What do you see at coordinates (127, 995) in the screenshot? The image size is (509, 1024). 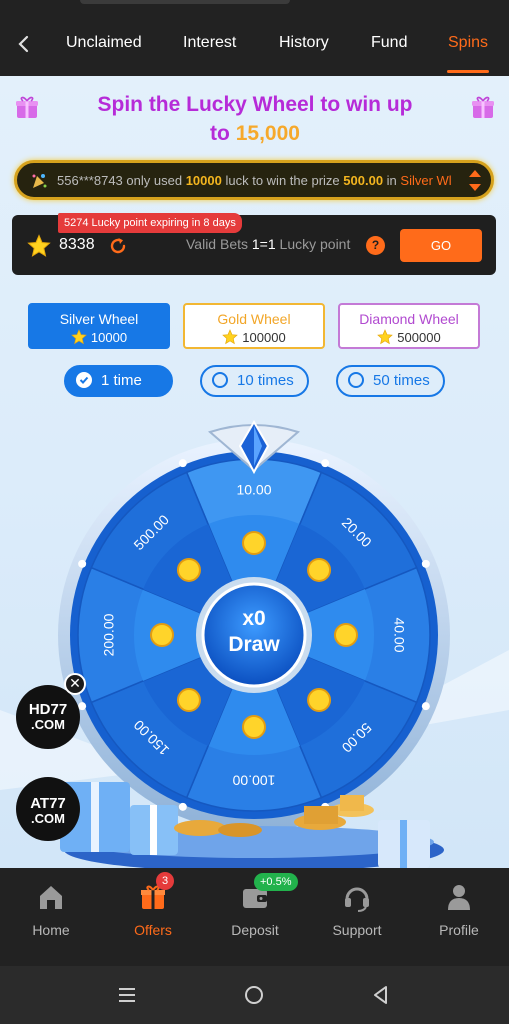 I see `menu-icon` at bounding box center [127, 995].